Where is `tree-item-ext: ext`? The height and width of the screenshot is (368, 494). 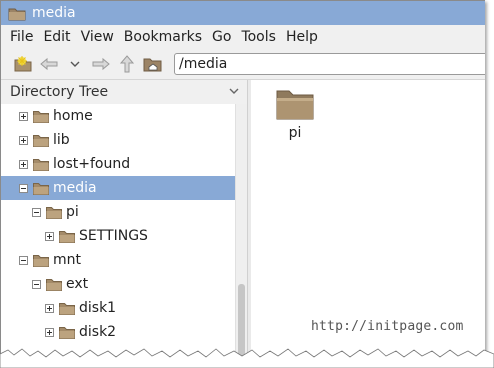 tree-item-ext: ext is located at coordinates (118, 284).